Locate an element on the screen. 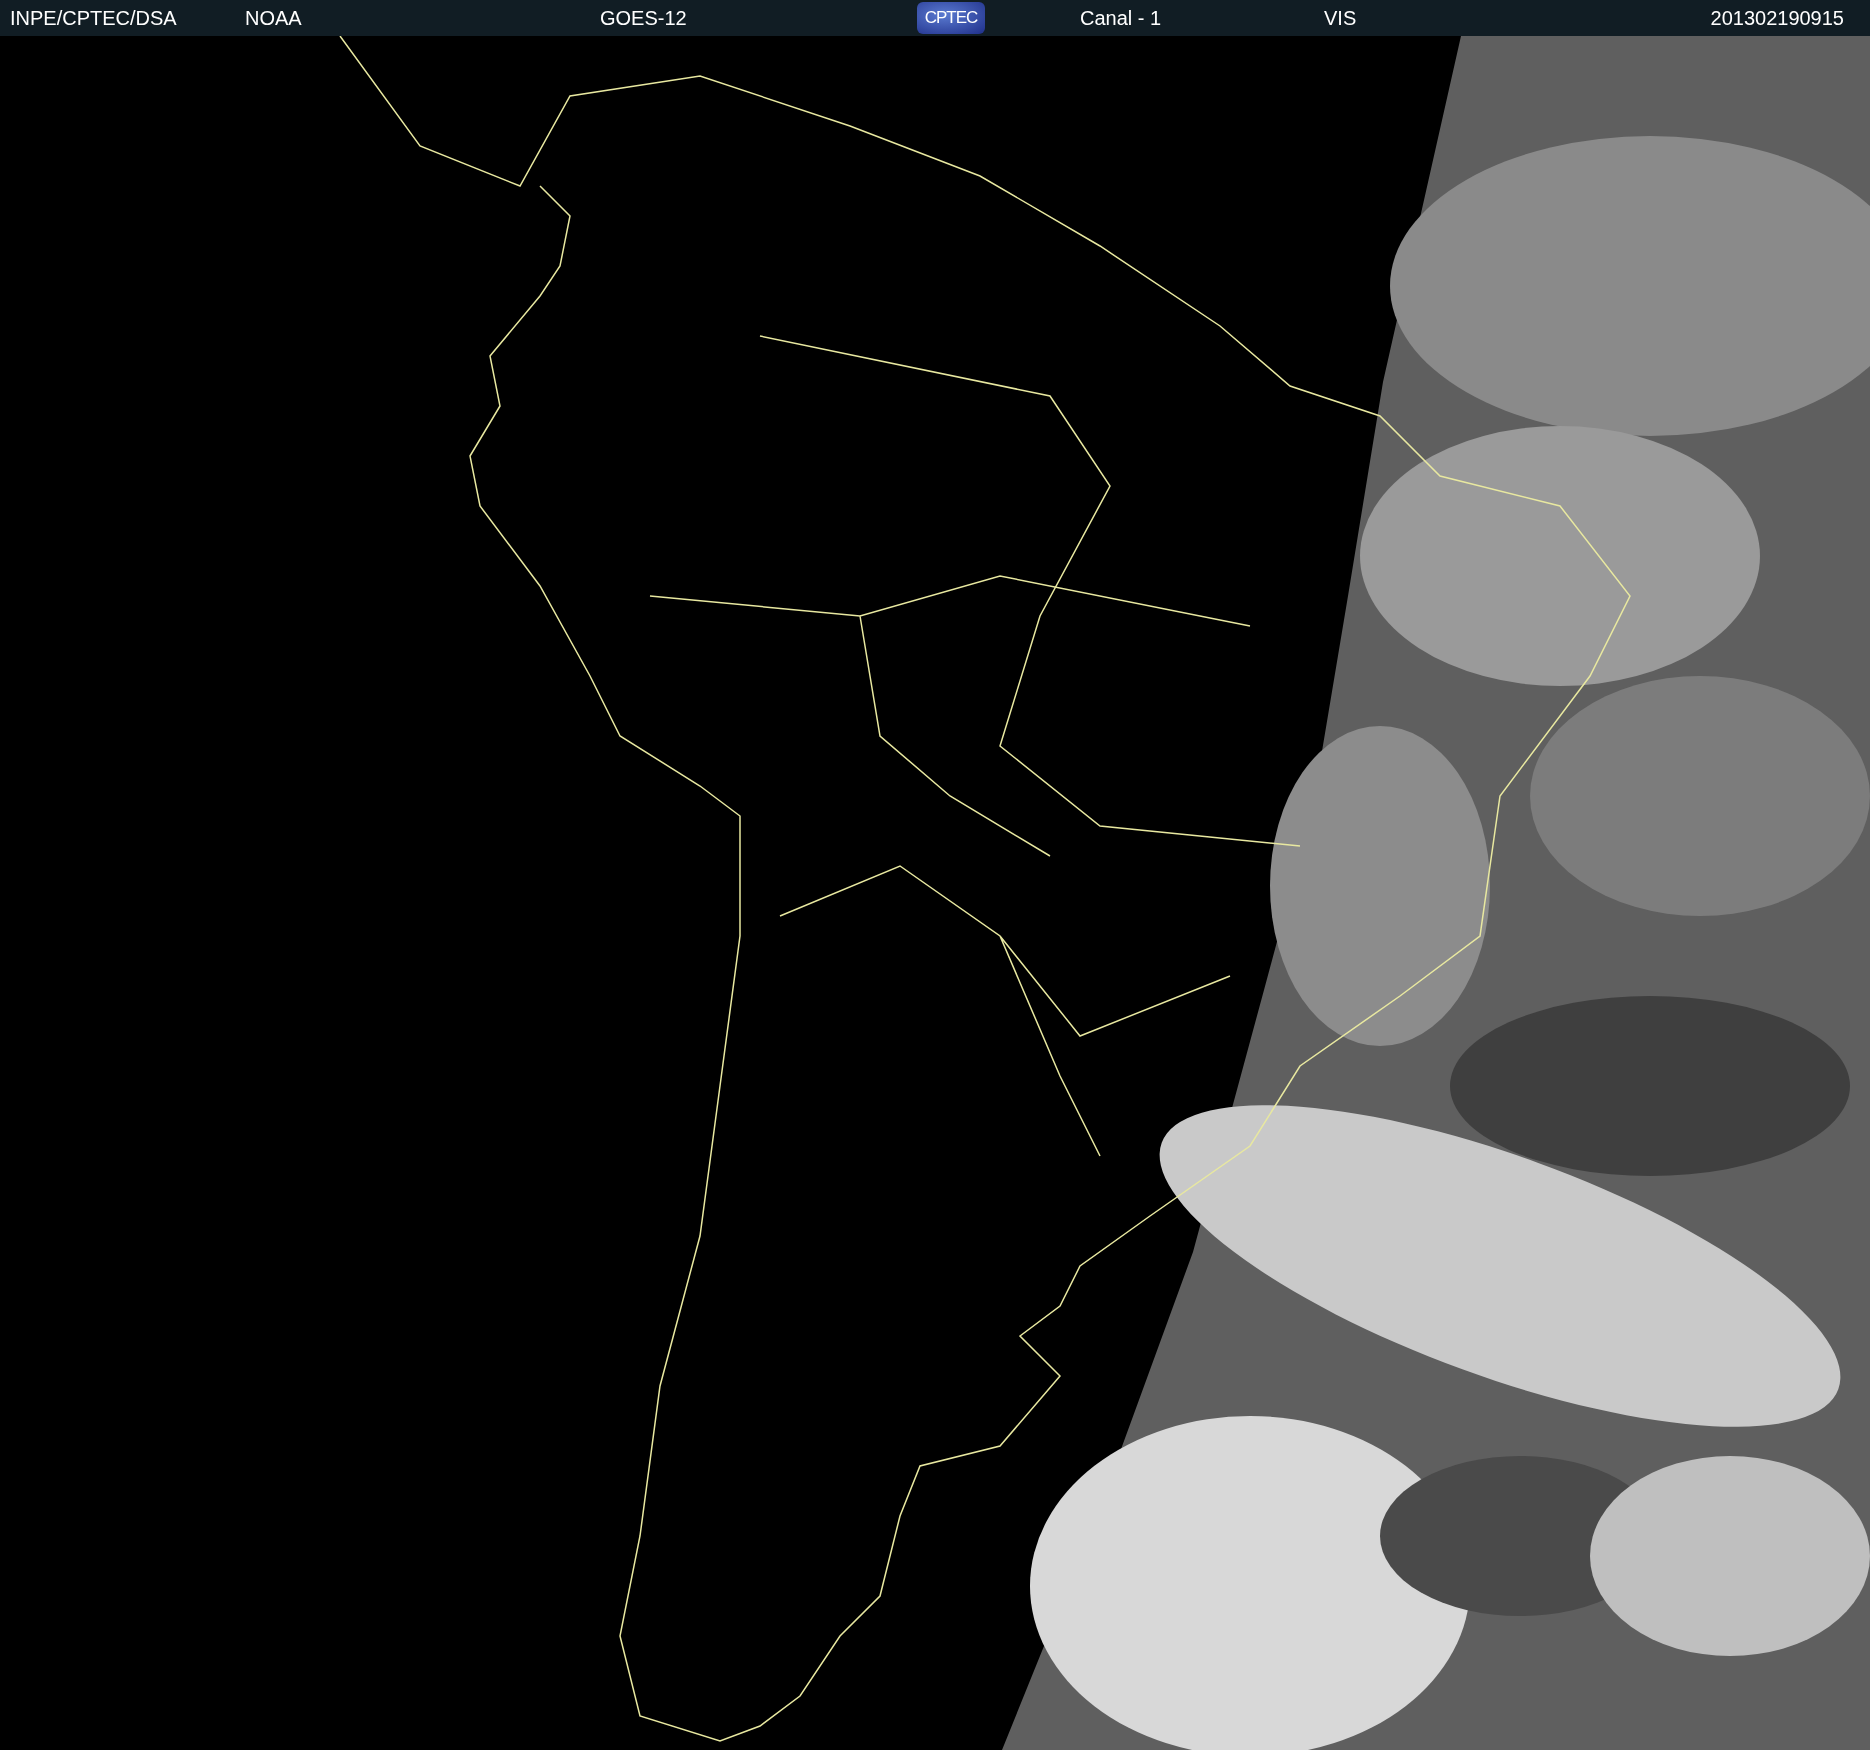 Image resolution: width=1870 pixels, height=1750 pixels. header-label: 201302190915 is located at coordinates (1777, 17).